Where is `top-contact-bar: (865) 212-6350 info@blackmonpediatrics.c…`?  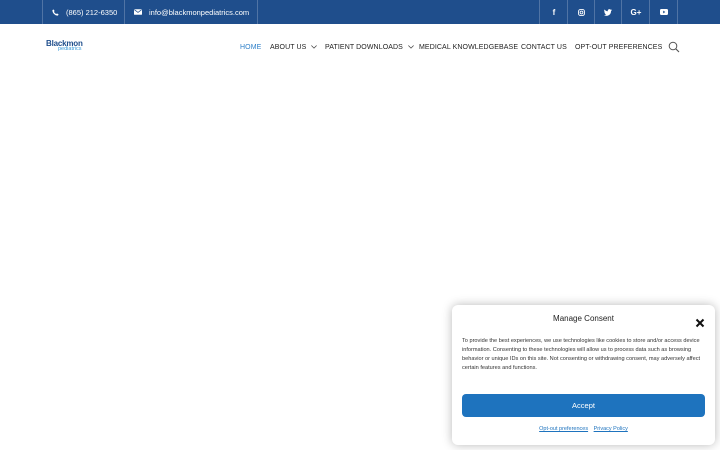
top-contact-bar: (865) 212-6350 info@blackmonpediatrics.c… is located at coordinates (360, 12).